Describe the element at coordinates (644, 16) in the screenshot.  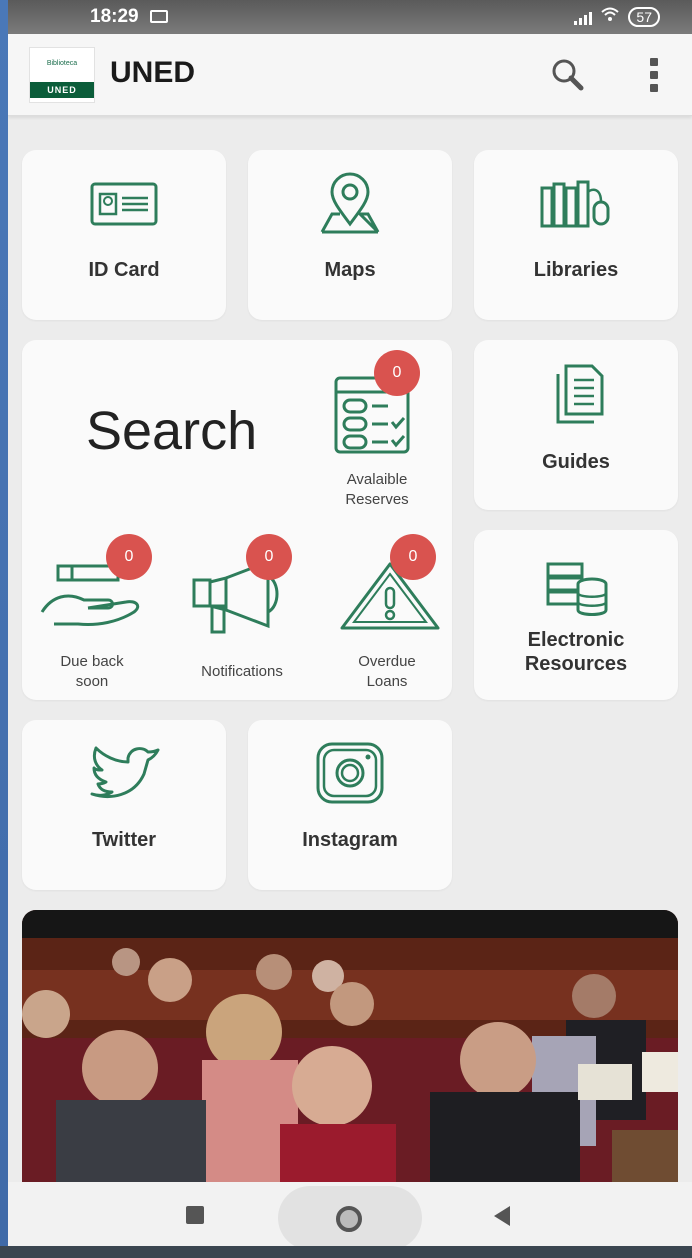
I see `battery-icon: 57` at that location.